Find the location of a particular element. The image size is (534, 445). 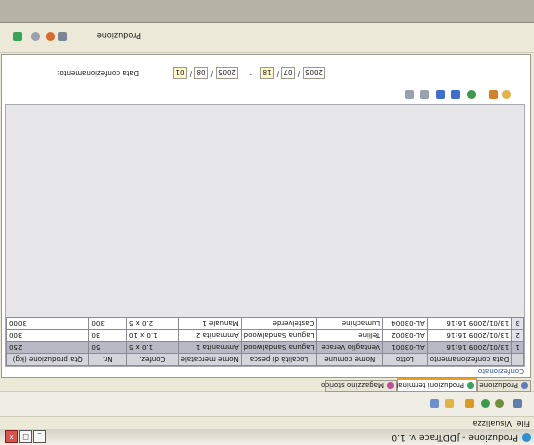

tab-label: Magazzino storico is located at coordinates (352, 385).